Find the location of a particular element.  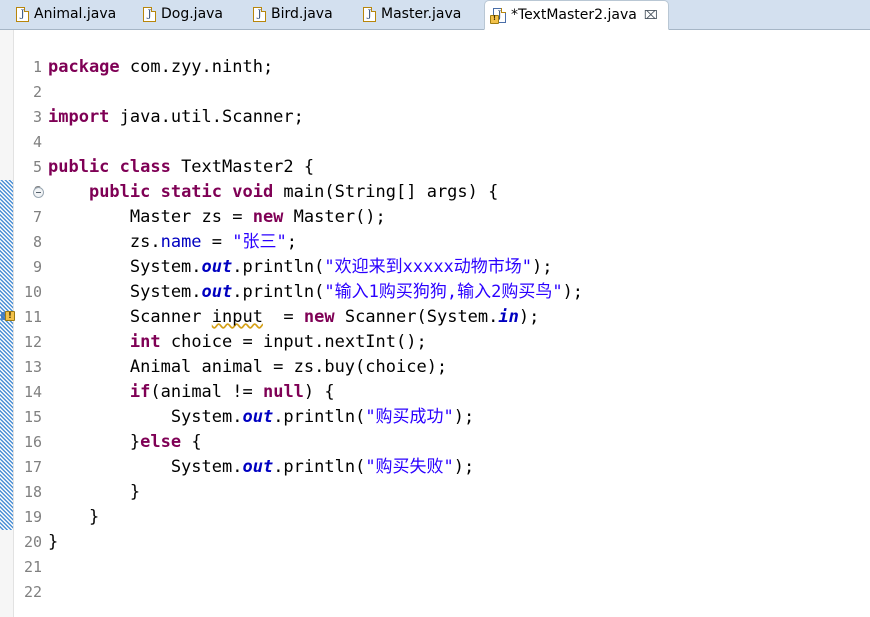

line-number: 2 is located at coordinates (37, 92).